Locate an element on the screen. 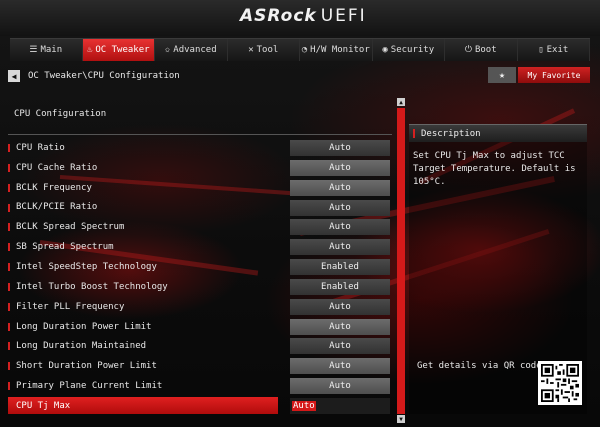  gauge-icon: ◔ is located at coordinates (304, 50).